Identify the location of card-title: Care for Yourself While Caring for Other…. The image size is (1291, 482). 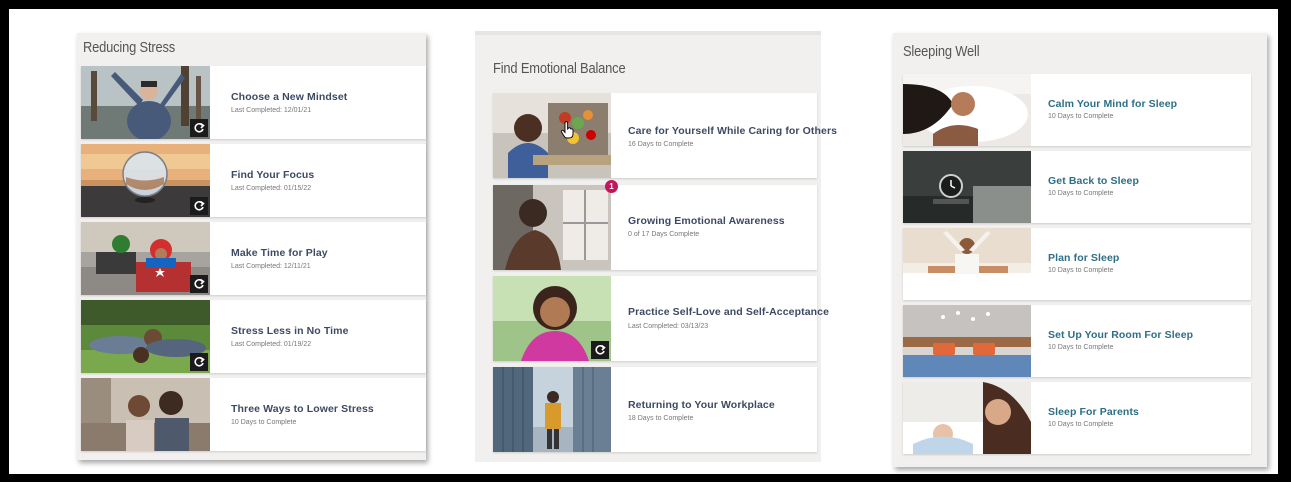
(733, 131).